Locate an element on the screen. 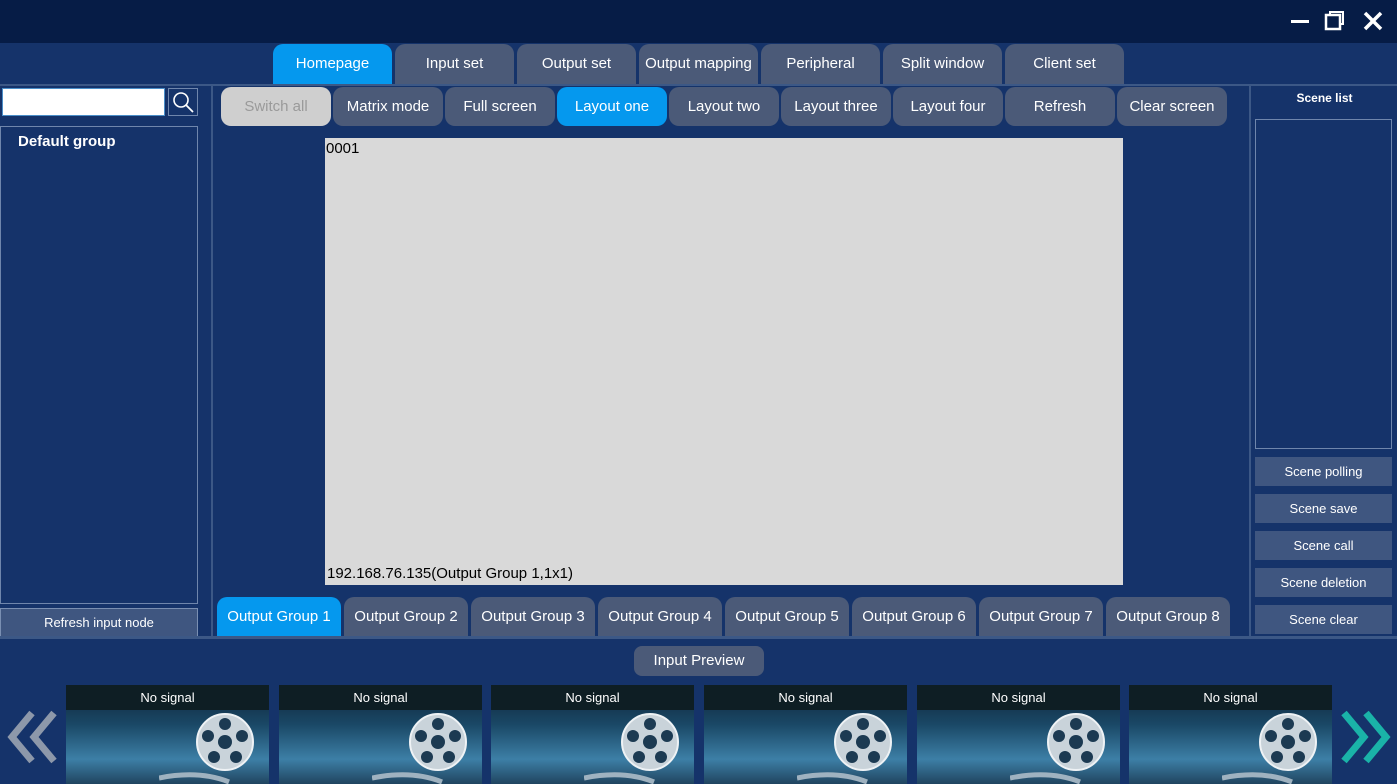 The height and width of the screenshot is (784, 1397). refresh-button: Refresh is located at coordinates (1060, 106).